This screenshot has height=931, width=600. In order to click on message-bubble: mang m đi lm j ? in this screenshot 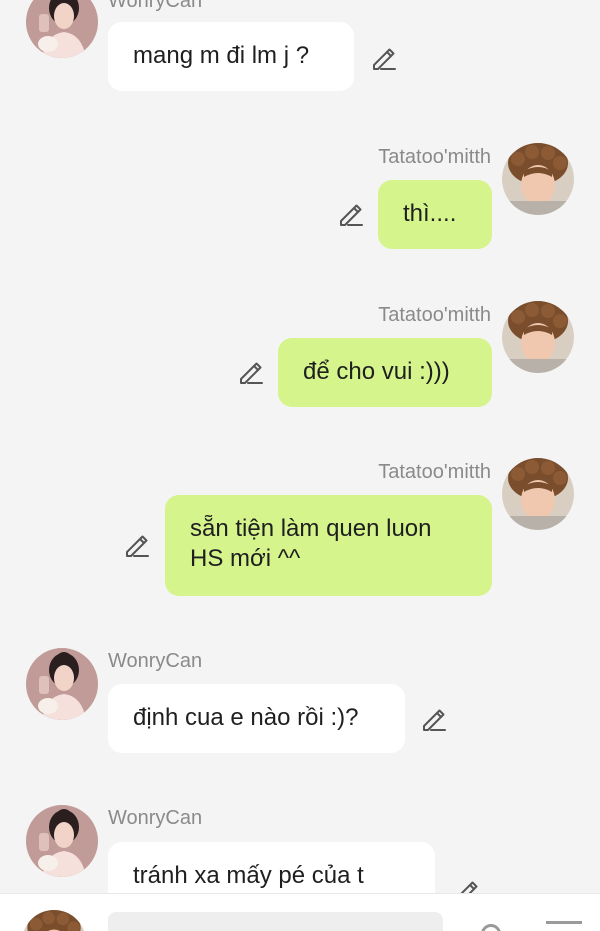, I will do `click(231, 56)`.